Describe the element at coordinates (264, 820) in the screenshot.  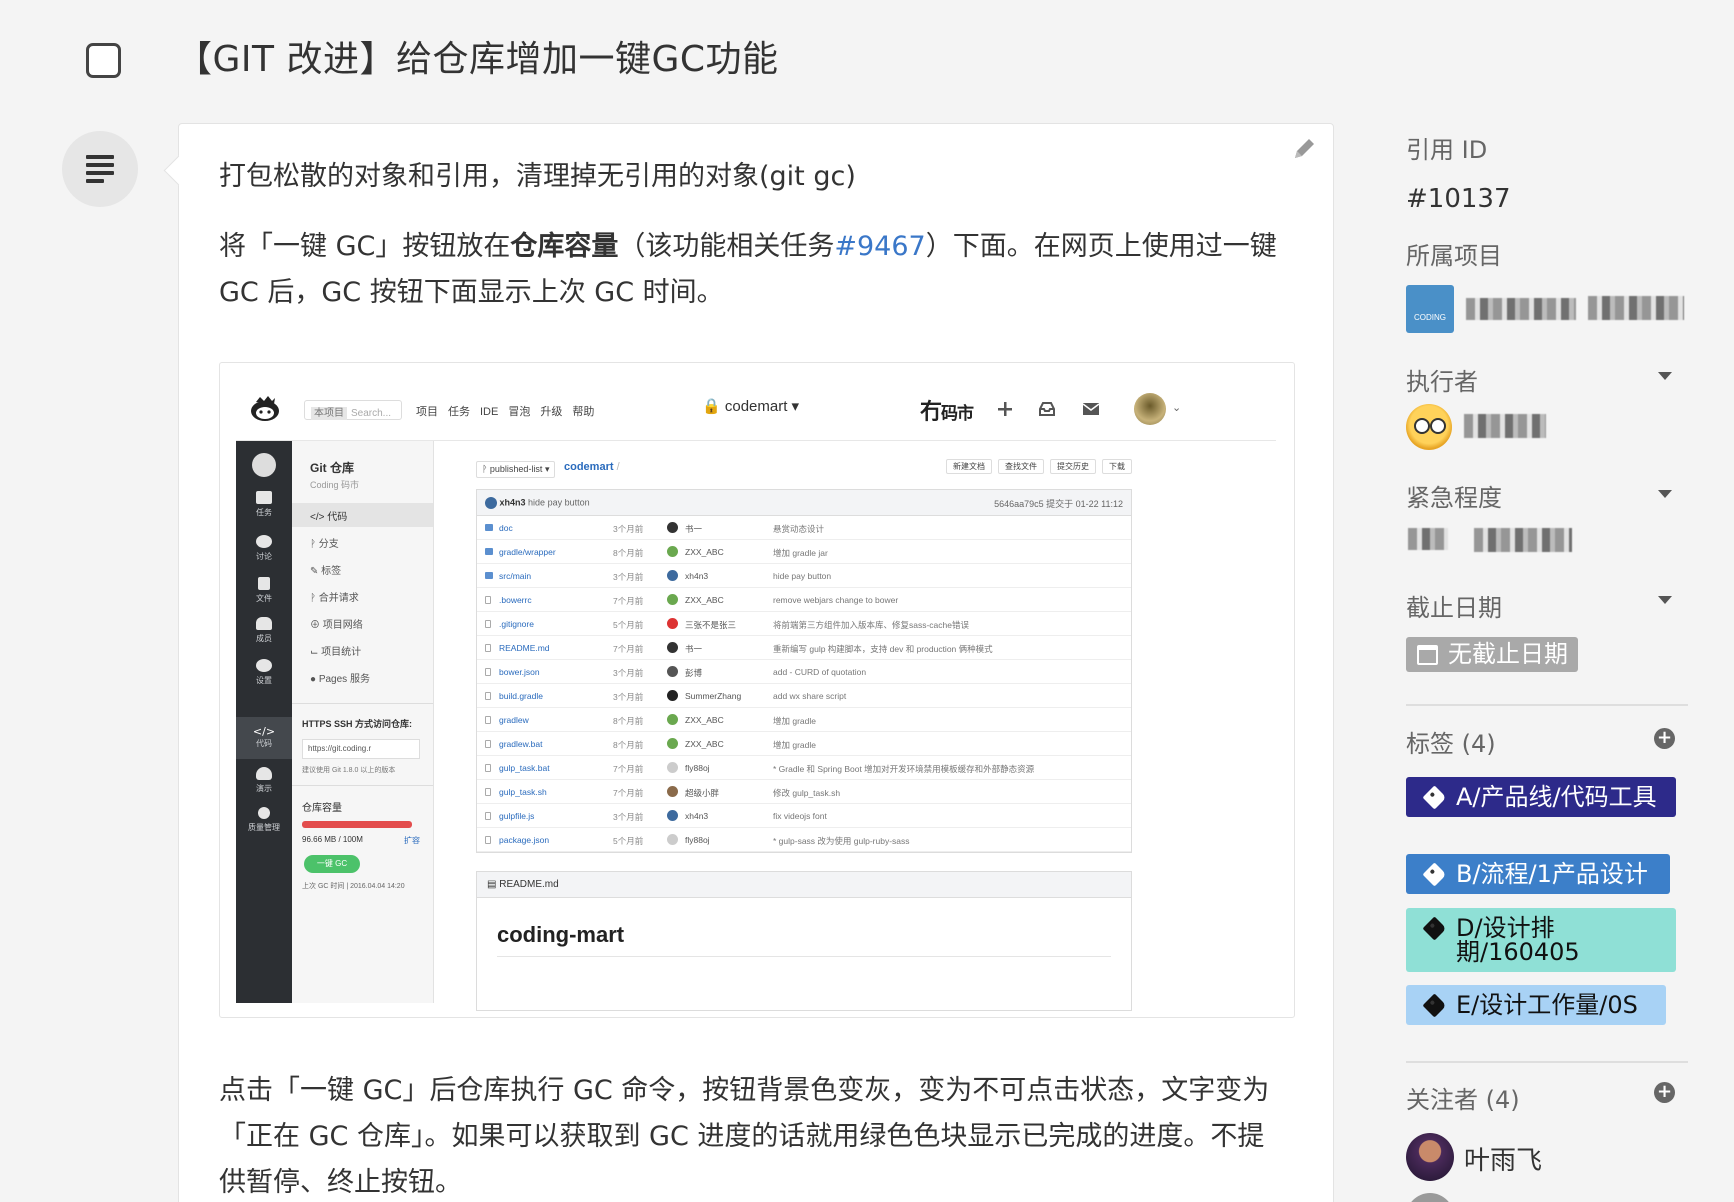
I see `sidebar-item-quality: 质量管理` at that location.